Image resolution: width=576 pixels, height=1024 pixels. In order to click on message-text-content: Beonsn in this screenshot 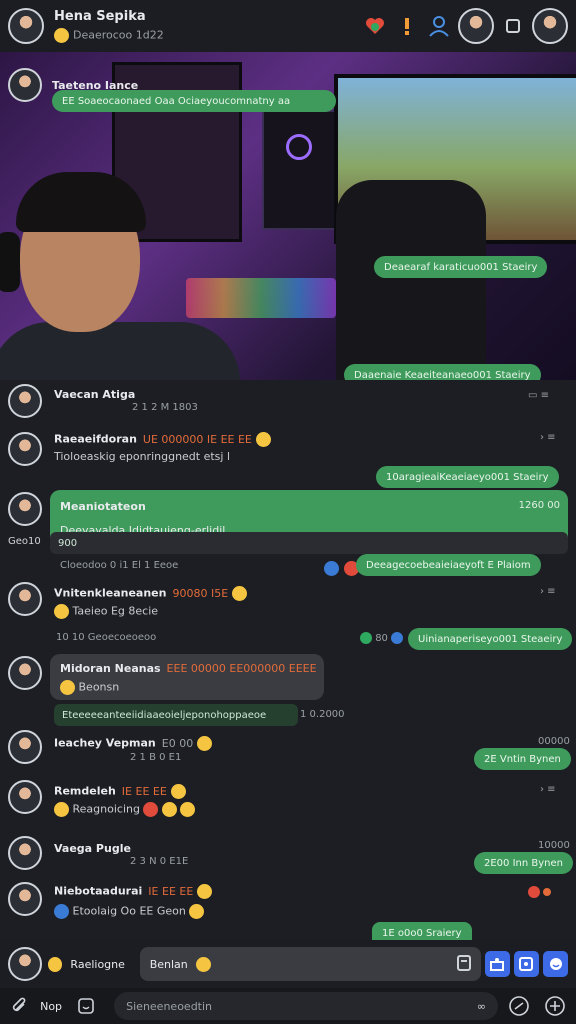, I will do `click(99, 687)`.